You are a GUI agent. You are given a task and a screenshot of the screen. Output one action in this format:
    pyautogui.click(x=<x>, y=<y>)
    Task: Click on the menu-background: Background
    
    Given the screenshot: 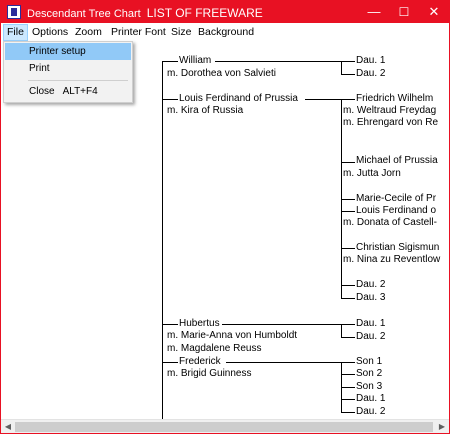 What is the action you would take?
    pyautogui.click(x=226, y=32)
    